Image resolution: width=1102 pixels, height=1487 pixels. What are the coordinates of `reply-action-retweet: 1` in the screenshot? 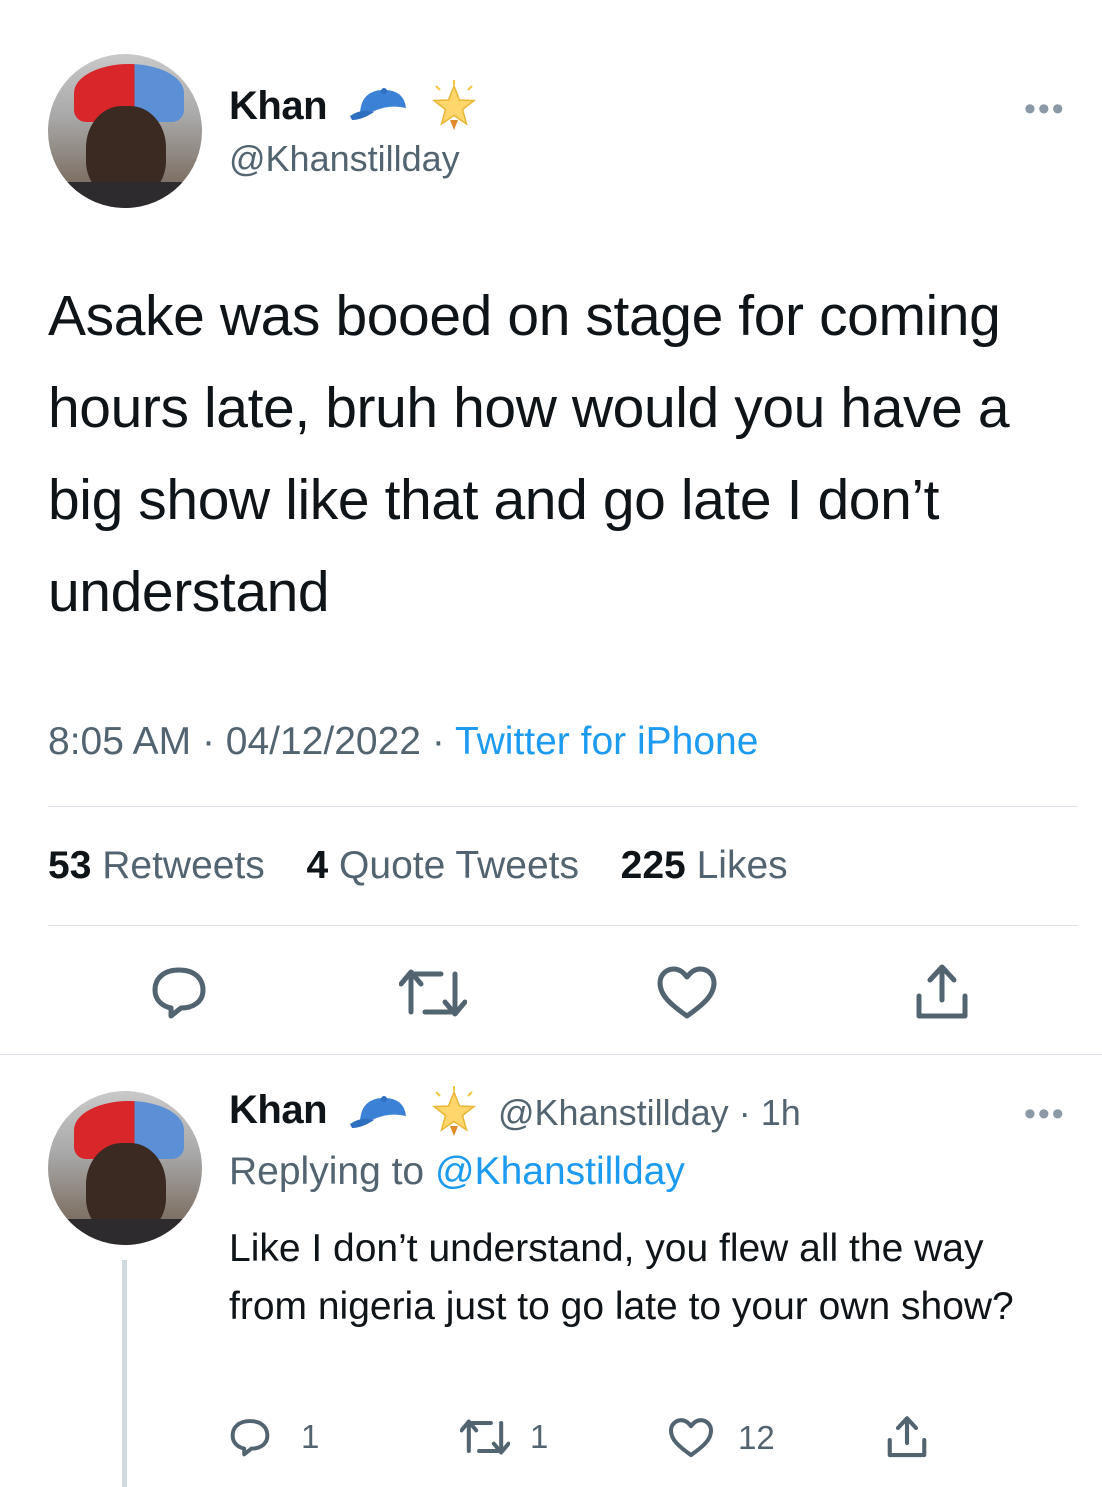 It's located at (504, 1437).